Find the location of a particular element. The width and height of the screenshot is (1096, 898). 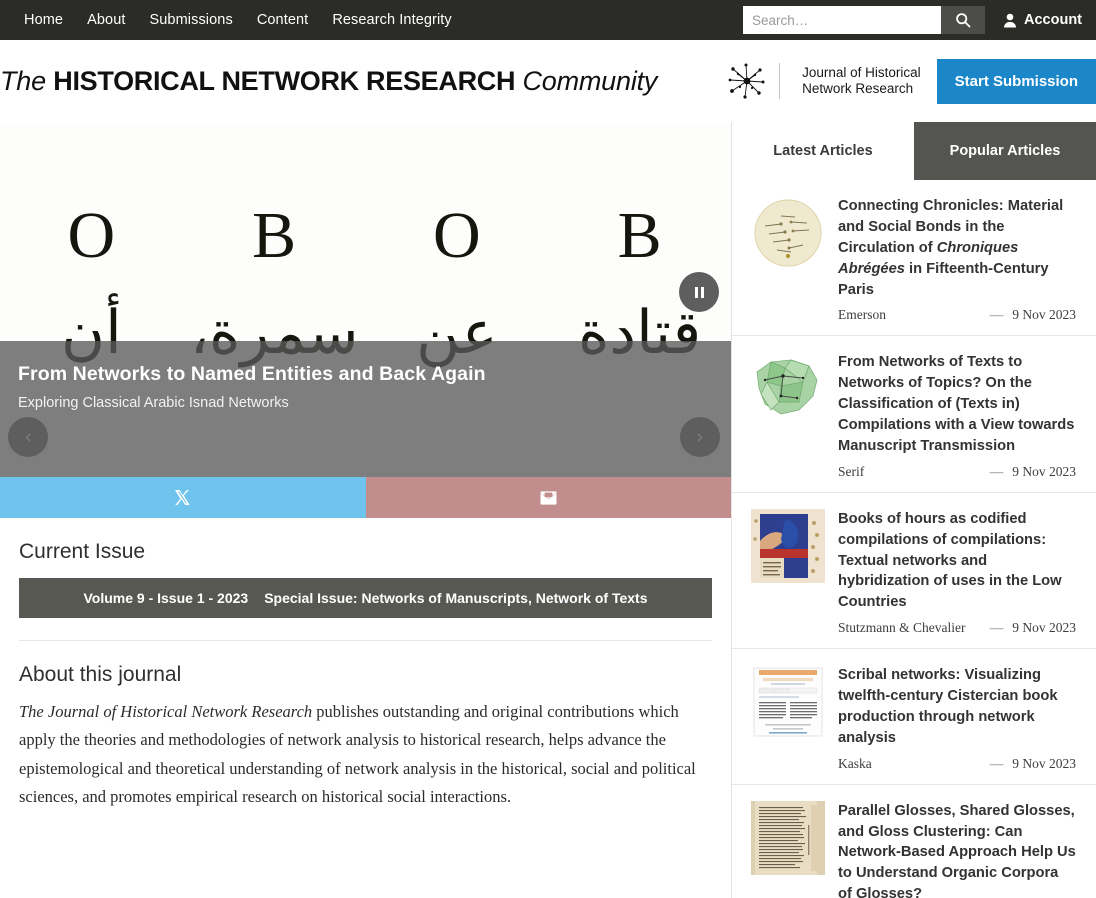

site-title-the: The is located at coordinates (23, 80).